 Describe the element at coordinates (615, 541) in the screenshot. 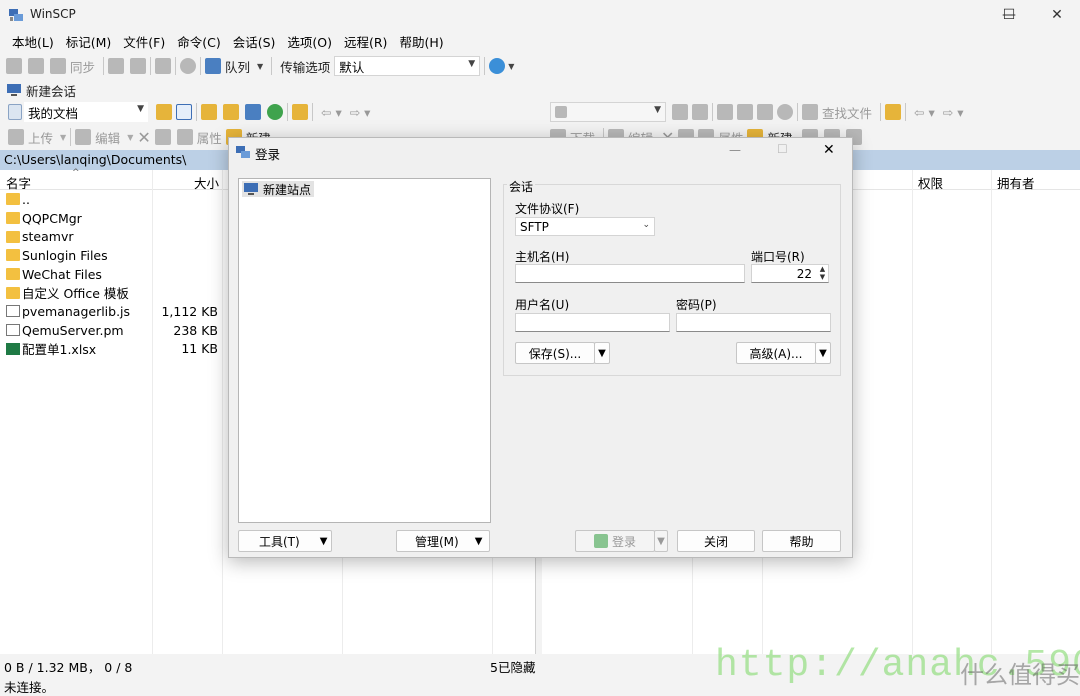

I see `login-button: 登录` at that location.